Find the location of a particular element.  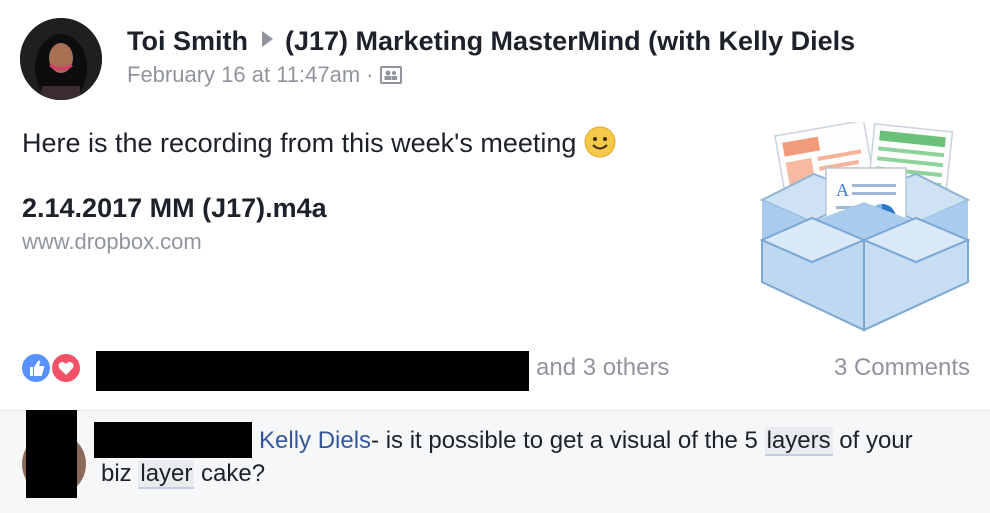

comment-text-part: cake? is located at coordinates (230, 473).